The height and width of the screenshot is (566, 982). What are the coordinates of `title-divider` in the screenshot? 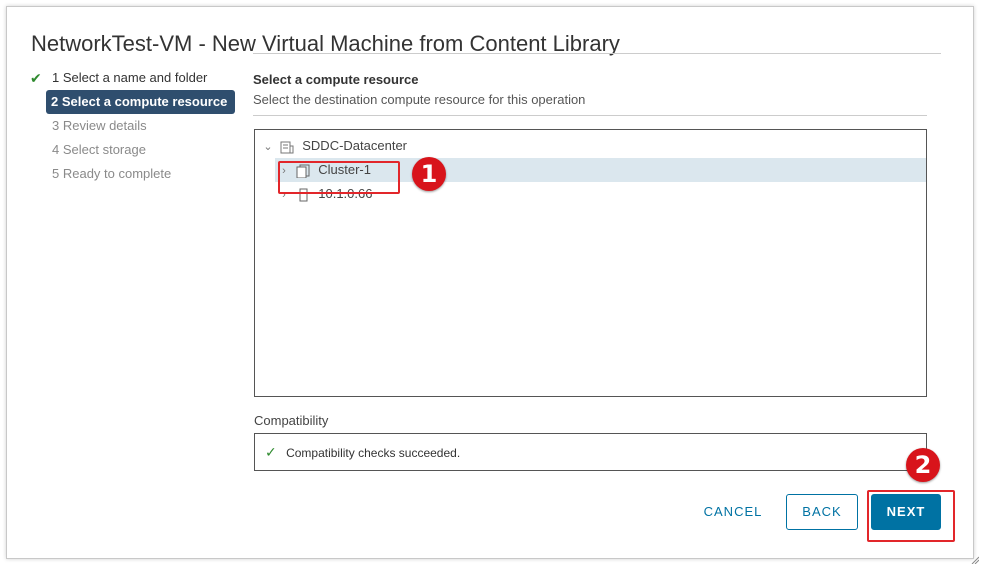 It's located at (597, 53).